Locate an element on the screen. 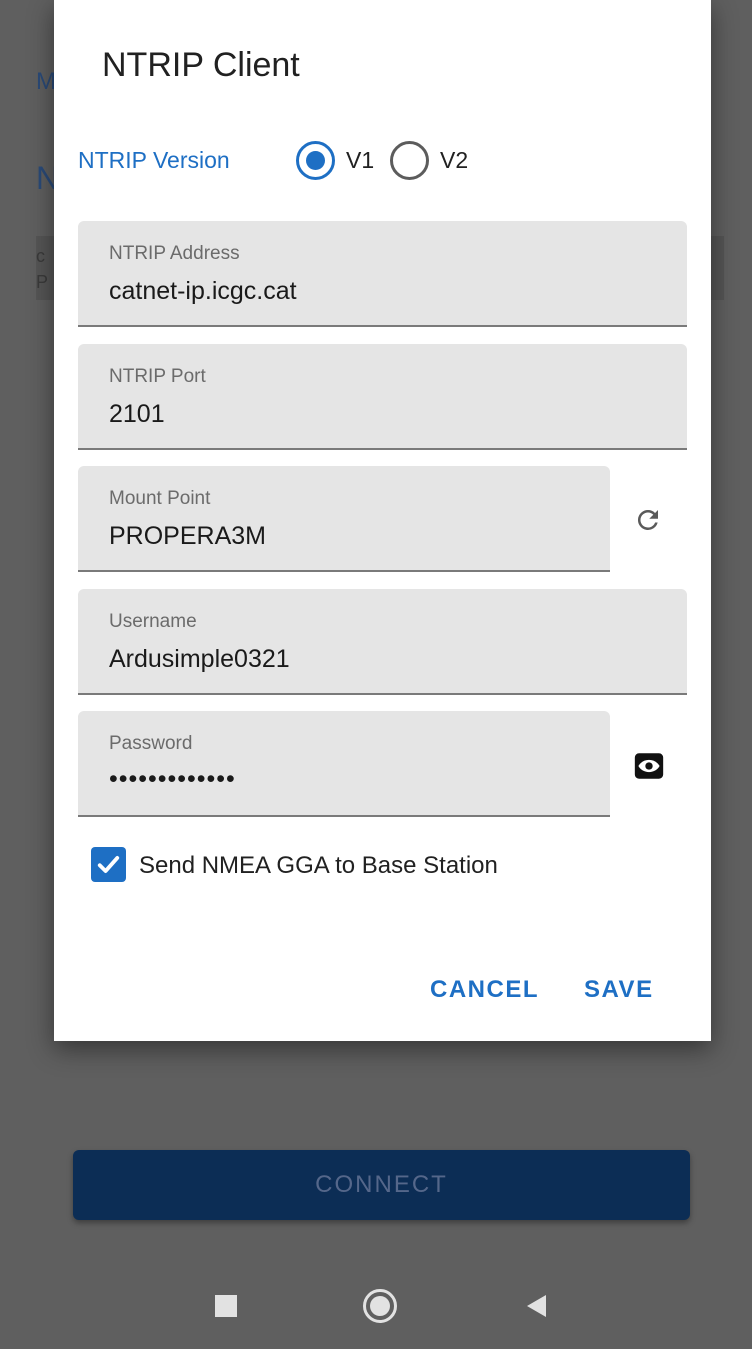  ntrip-version-label: NTRIP Version is located at coordinates (154, 160).